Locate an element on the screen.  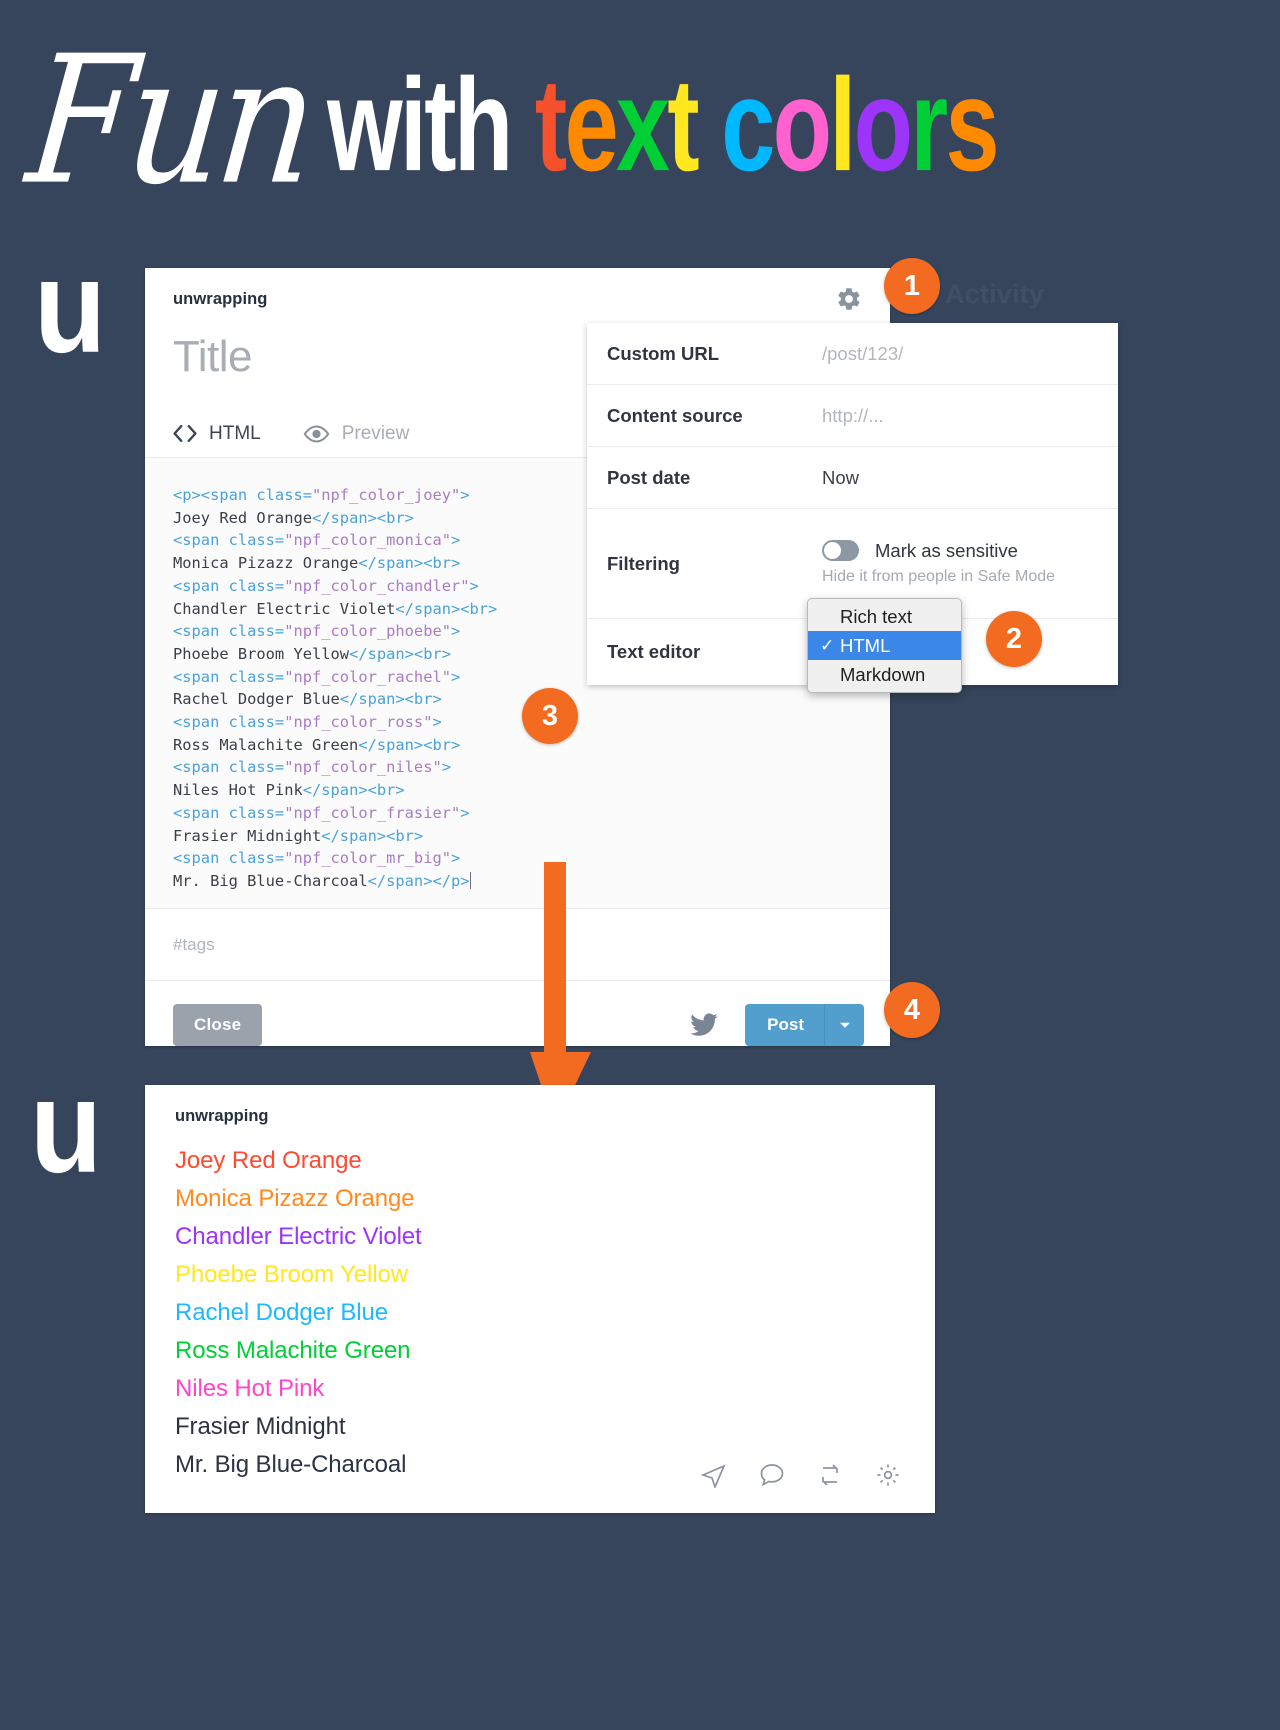
setting-row-custom-url: Custom URL /post/123/ is located at coordinates (852, 354).